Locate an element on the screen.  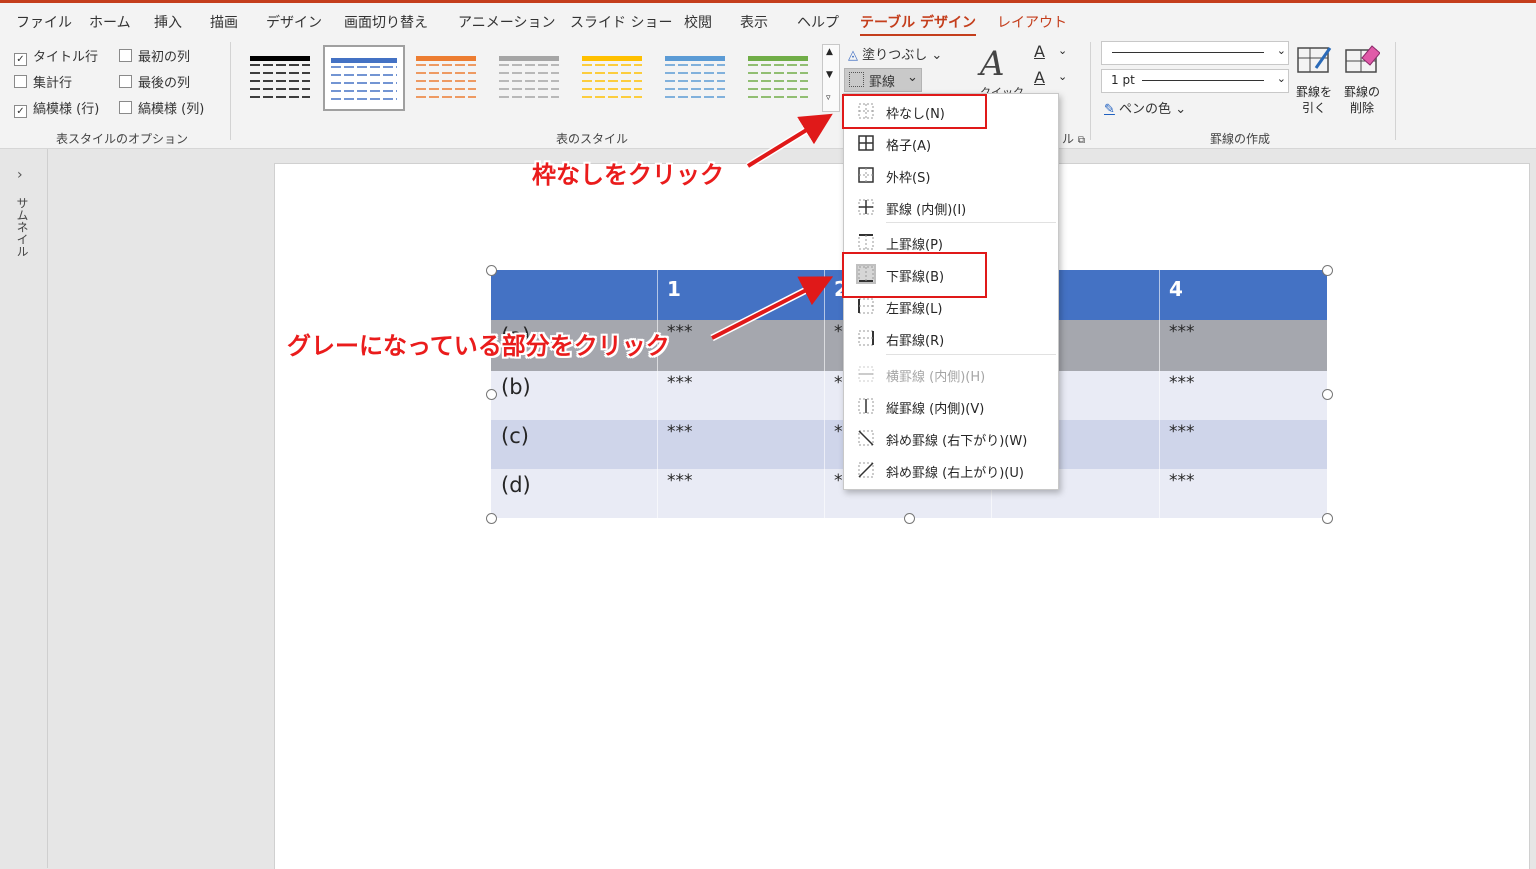
annotation-arrows is located at coordinates (772, 227).